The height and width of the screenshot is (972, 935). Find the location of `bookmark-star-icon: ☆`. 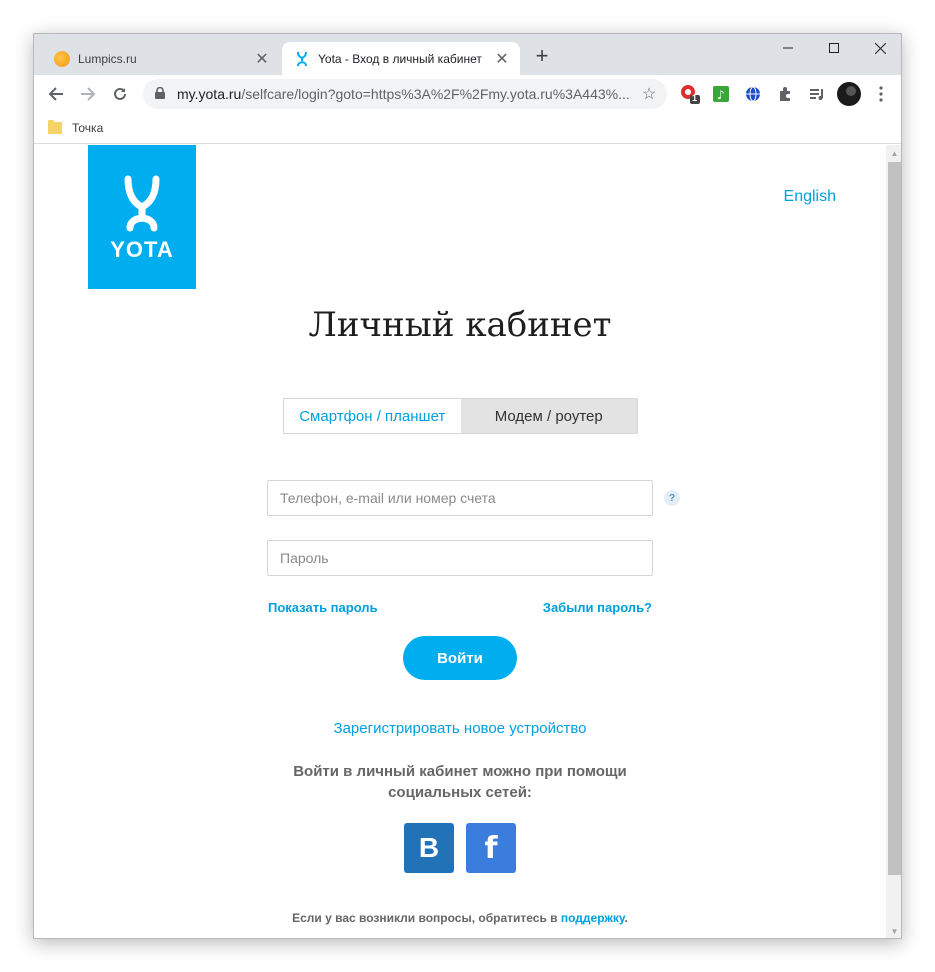

bookmark-star-icon: ☆ is located at coordinates (649, 94).